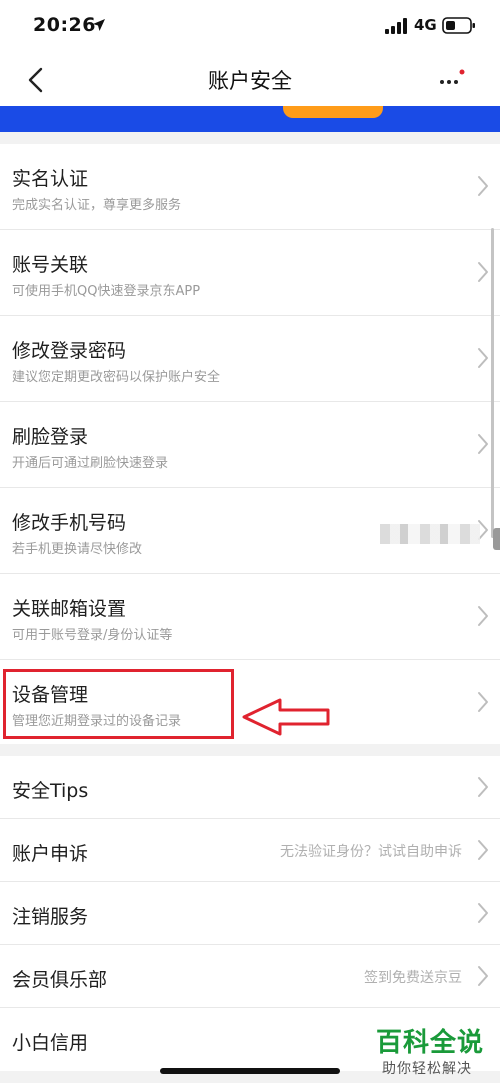  What do you see at coordinates (92, 635) in the screenshot?
I see `row-subtitle: 可用于账号登录/身份认证等` at bounding box center [92, 635].